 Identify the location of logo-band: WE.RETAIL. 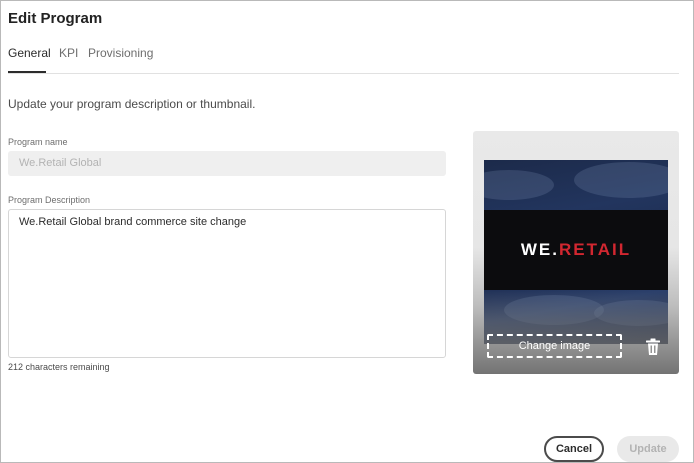
(576, 250).